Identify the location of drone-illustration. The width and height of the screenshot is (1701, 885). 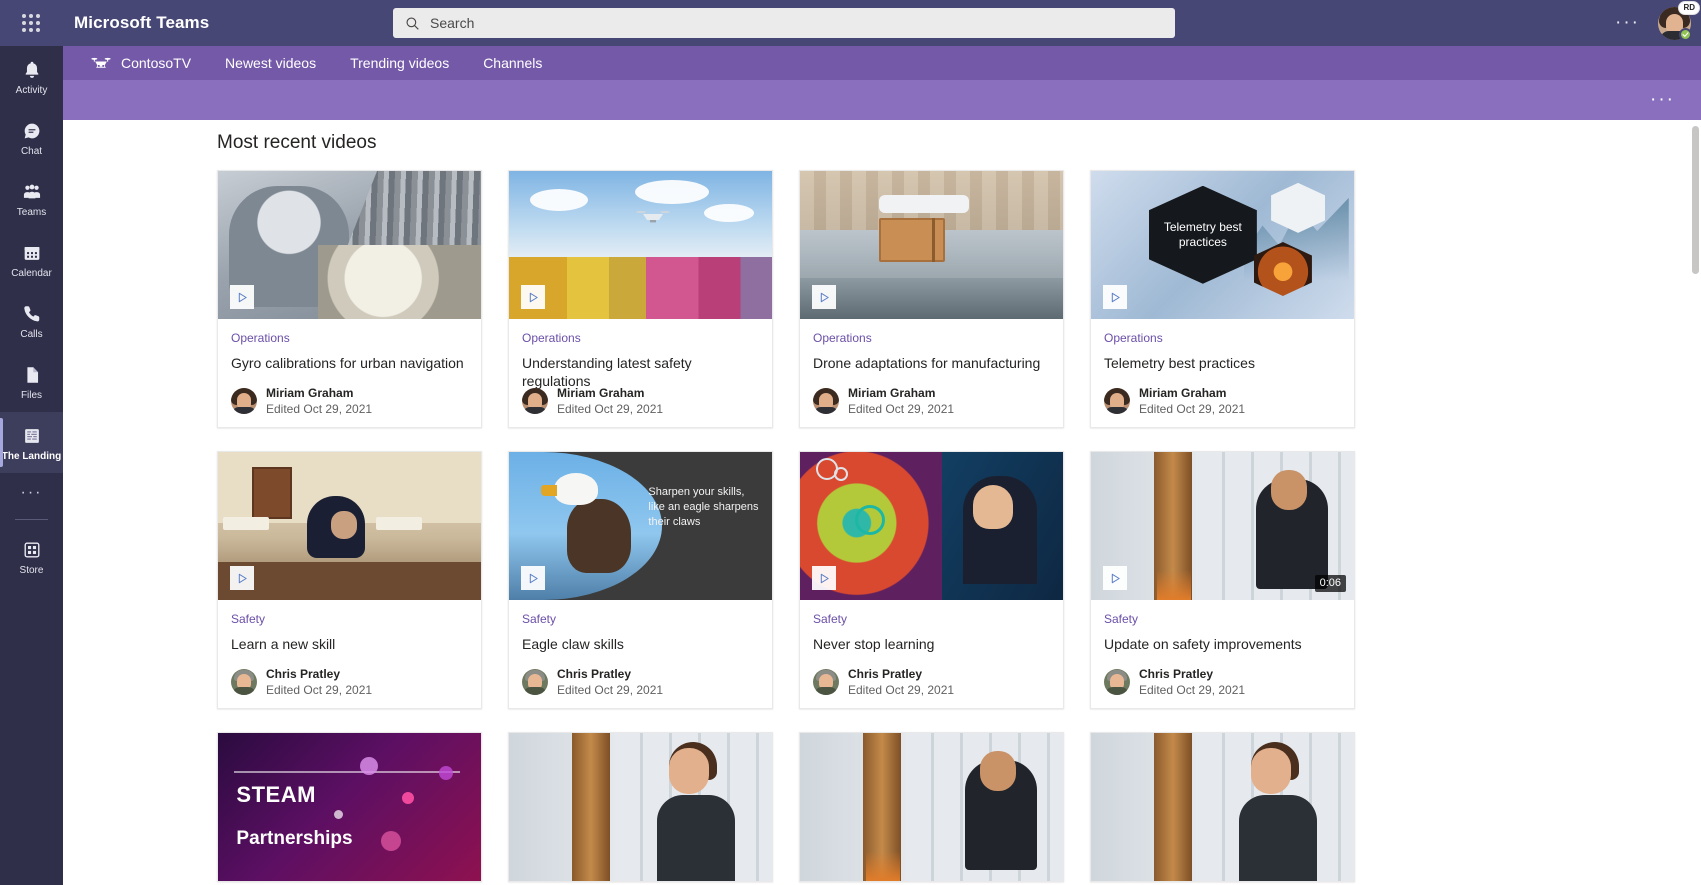
(653, 217).